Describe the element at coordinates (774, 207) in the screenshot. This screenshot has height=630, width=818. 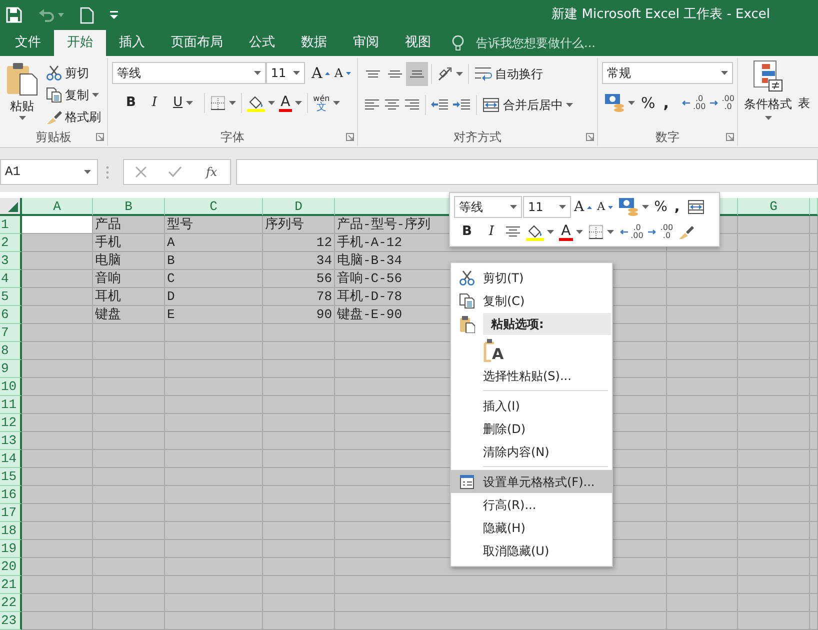
I see `column-header: G` at that location.